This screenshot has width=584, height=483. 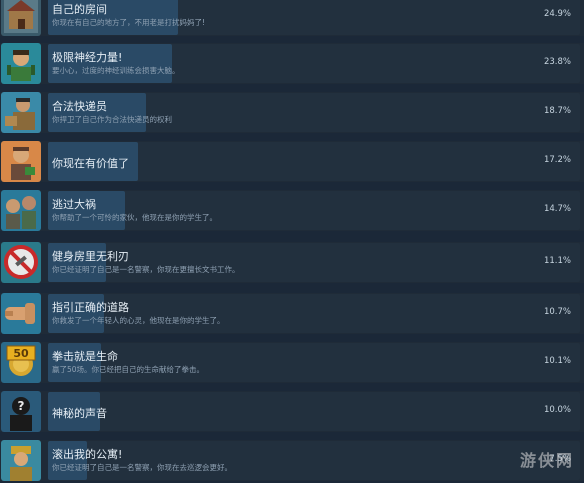 I want to click on unlock-percent: 10.1%, so click(x=557, y=361).